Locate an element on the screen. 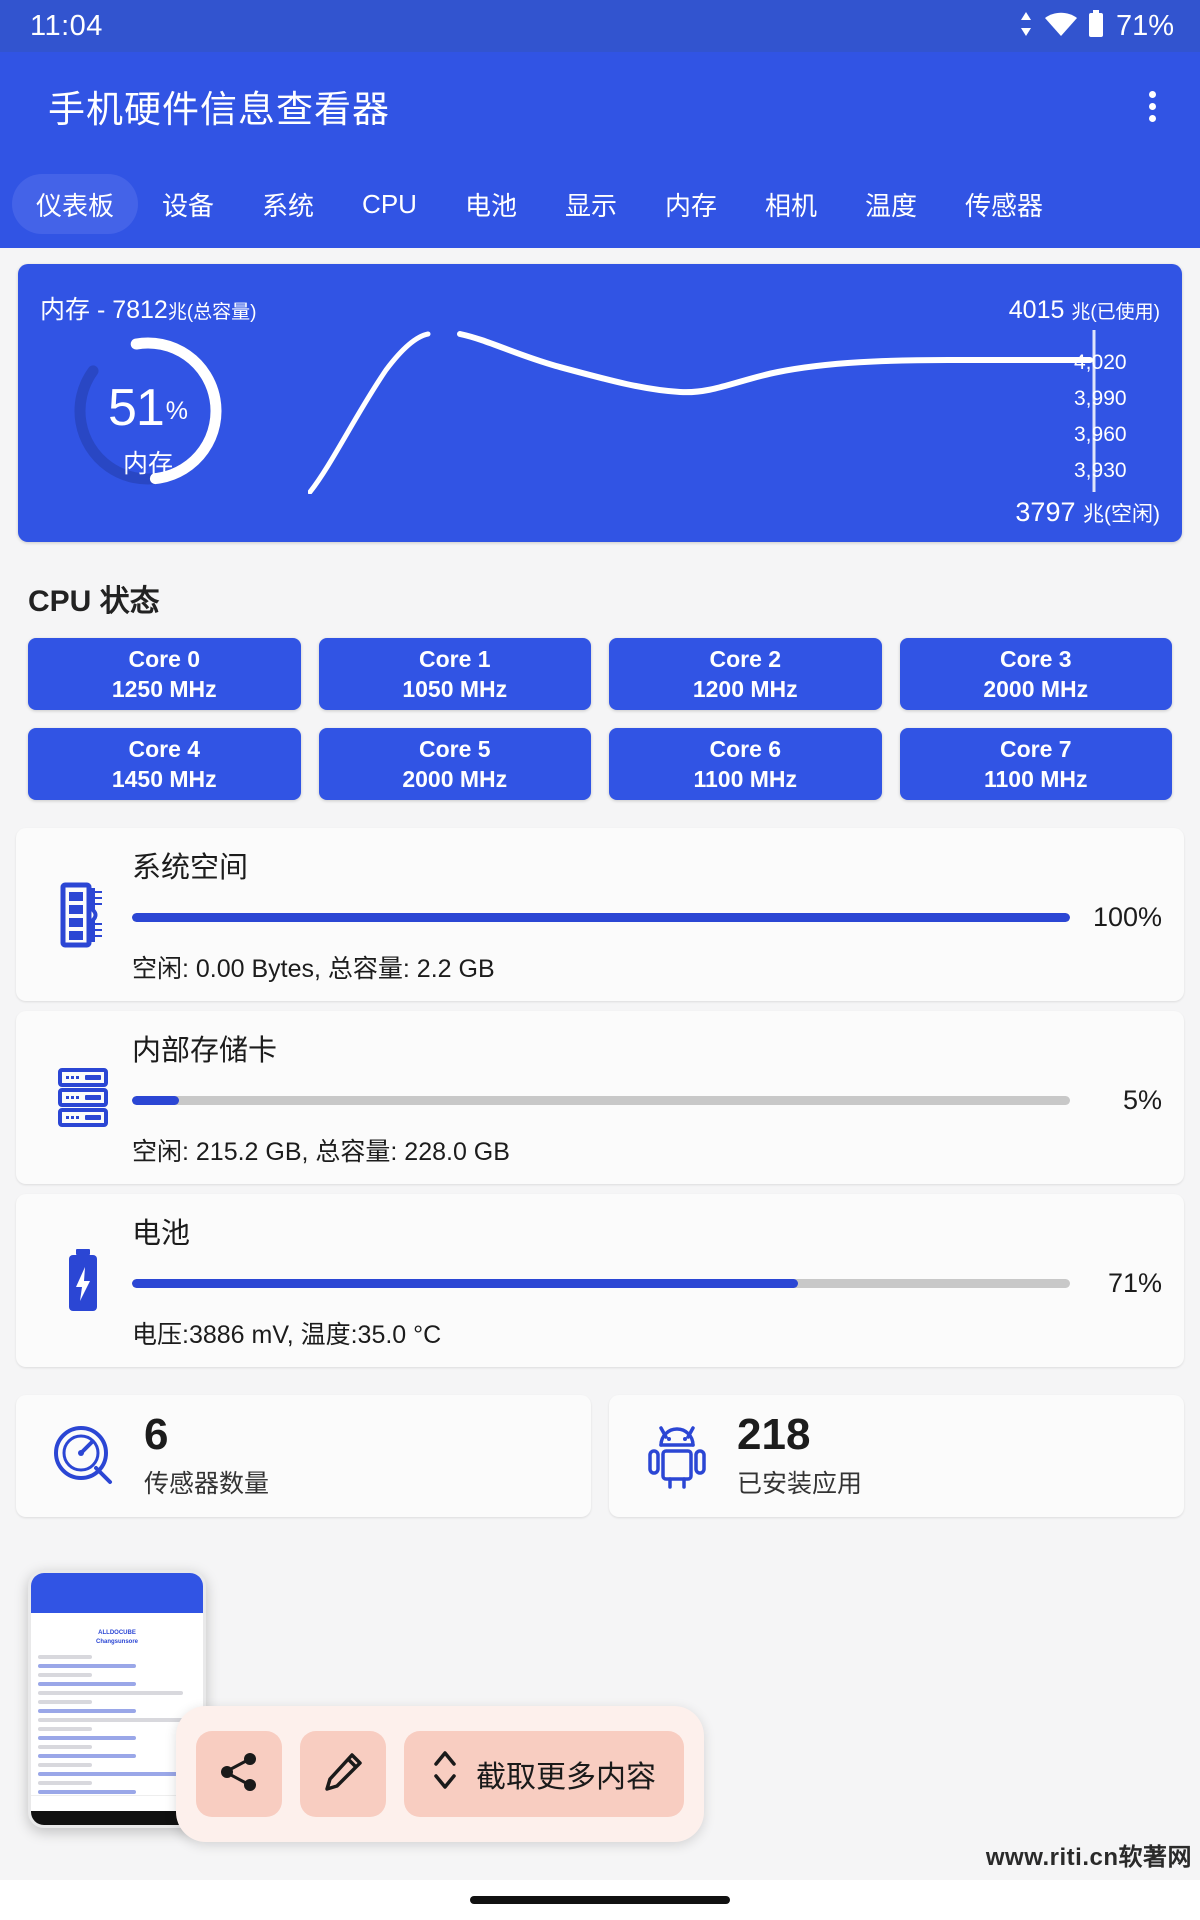 This screenshot has height=1920, width=1200. tab-temperature: 温度 is located at coordinates (891, 204).